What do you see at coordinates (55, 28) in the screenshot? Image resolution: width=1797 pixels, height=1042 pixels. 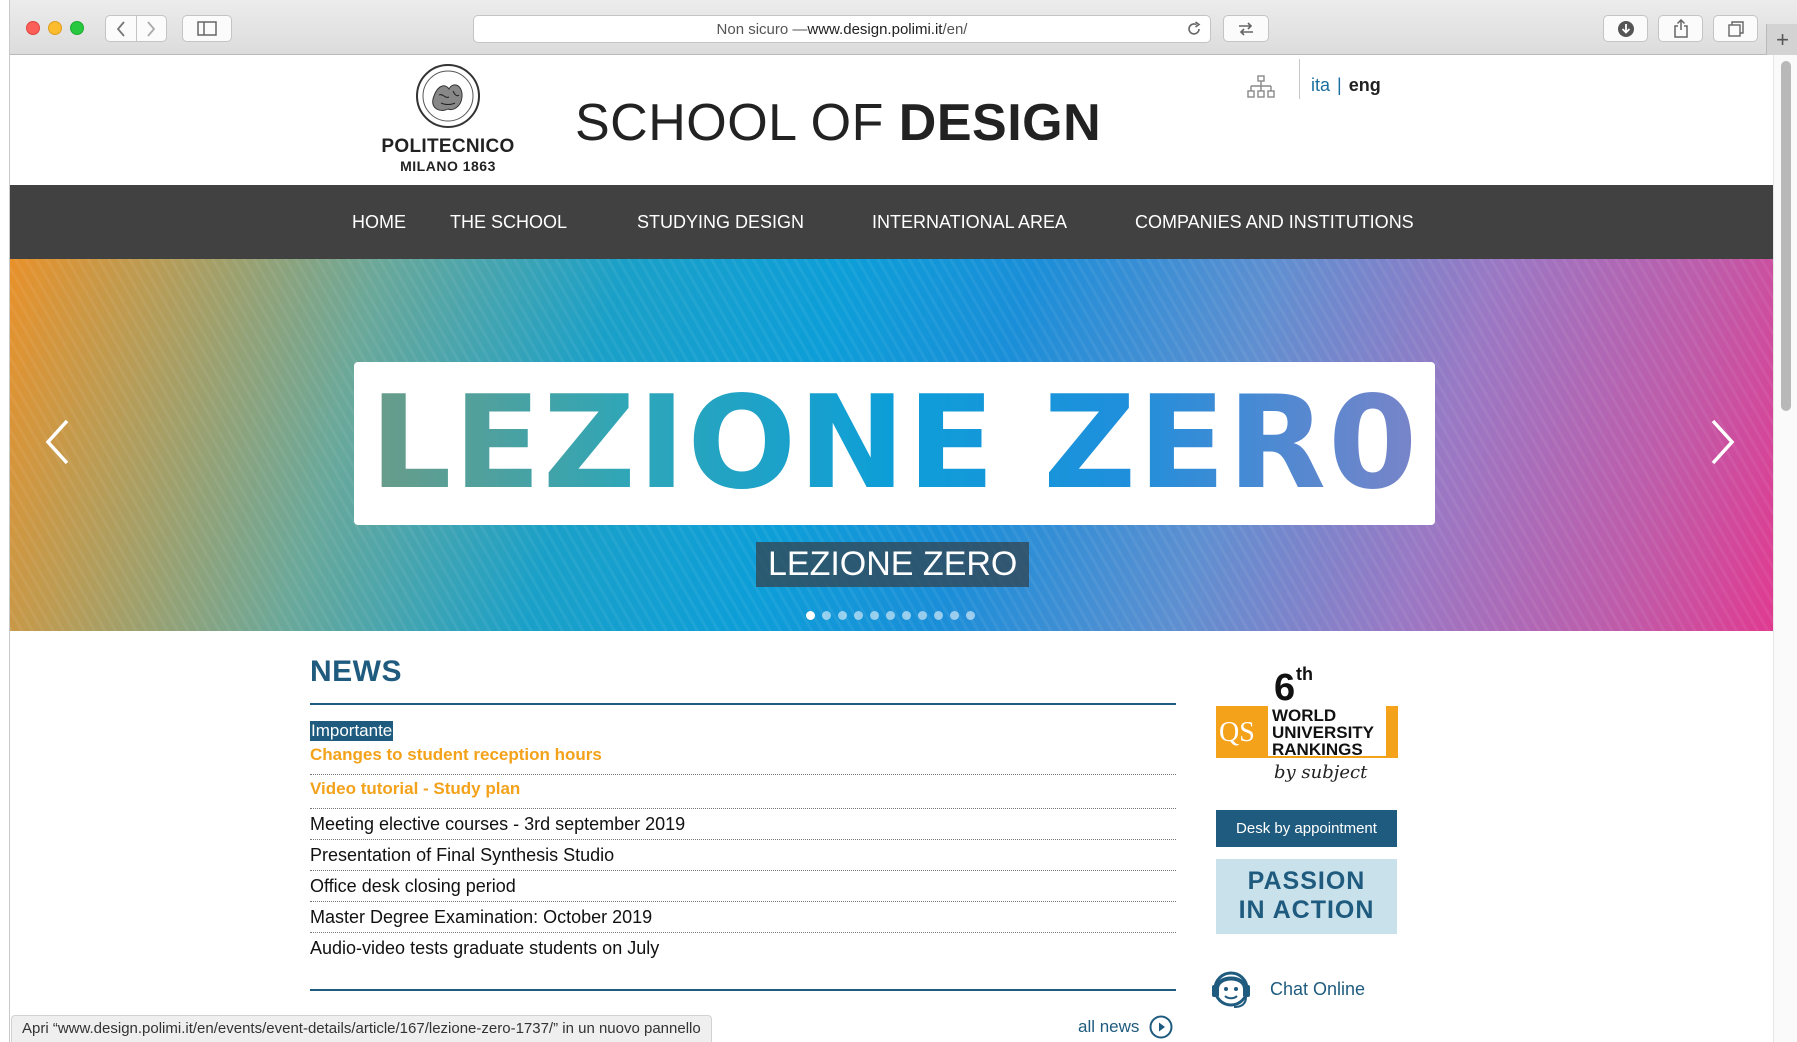 I see `minimize-window-button` at bounding box center [55, 28].